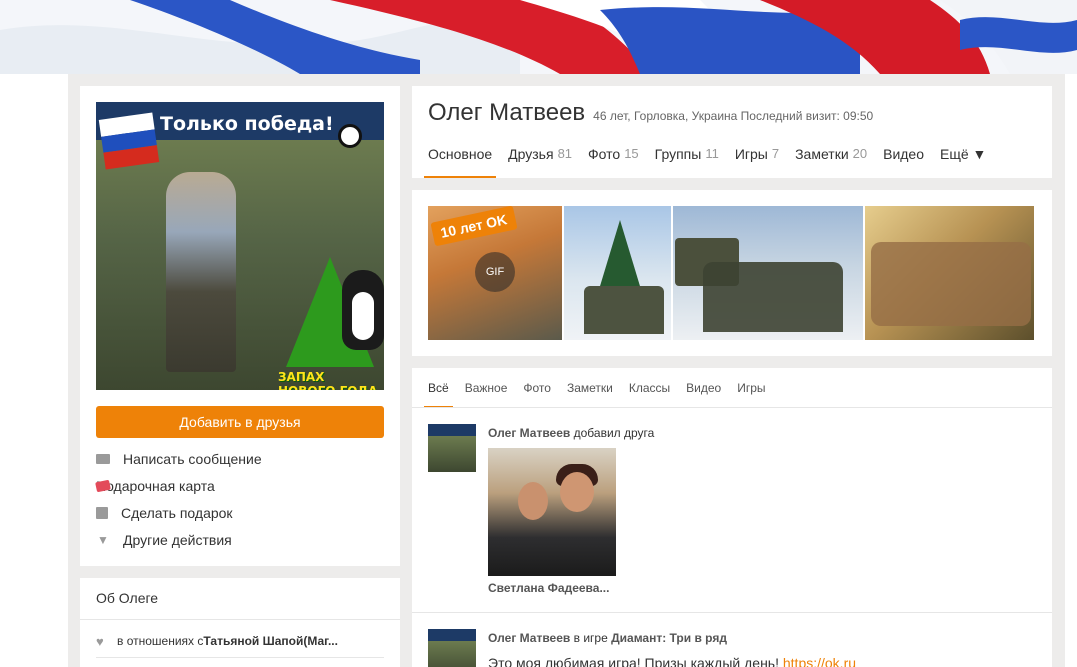 Image resolution: width=1077 pixels, height=667 pixels. What do you see at coordinates (822, 154) in the screenshot?
I see `tab-label: Заметки` at bounding box center [822, 154].